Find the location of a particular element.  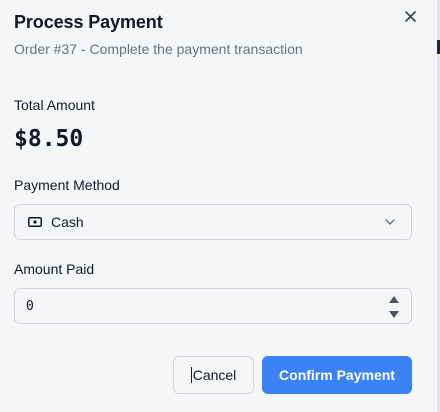

cancel-label: Cancel is located at coordinates (214, 375).